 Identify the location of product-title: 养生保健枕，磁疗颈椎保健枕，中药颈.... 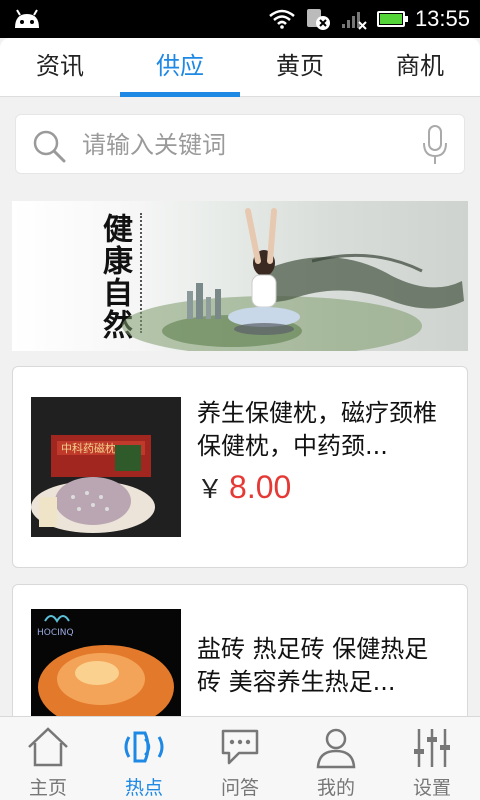
(317, 429).